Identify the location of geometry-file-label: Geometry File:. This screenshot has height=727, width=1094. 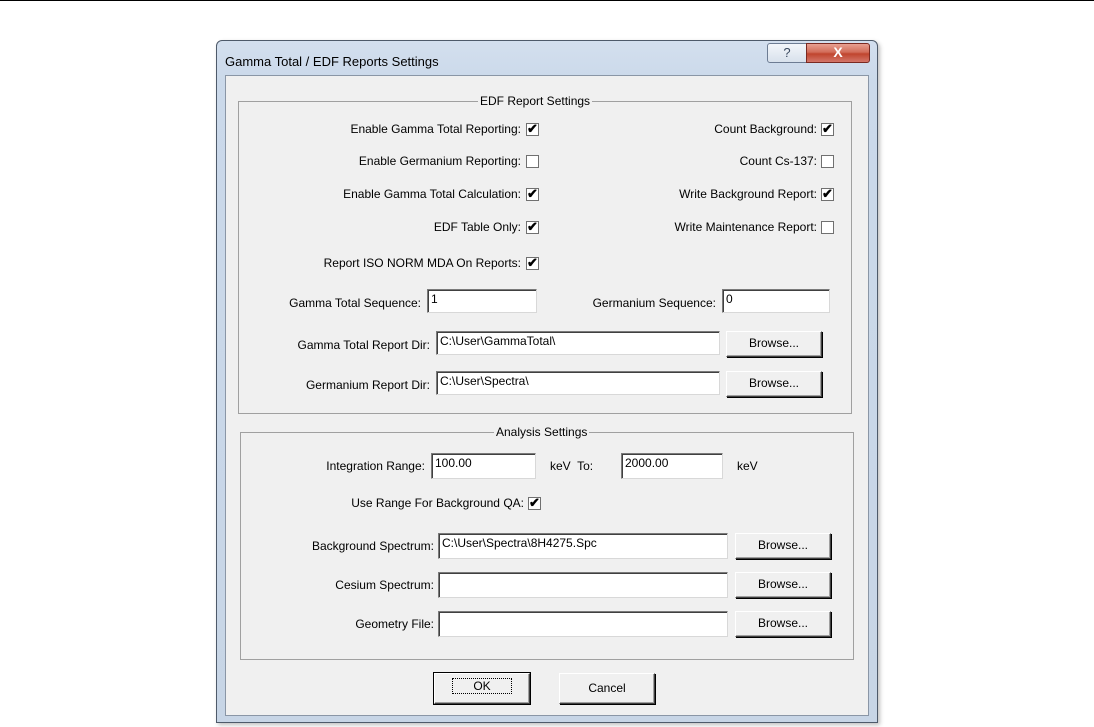
(394, 624).